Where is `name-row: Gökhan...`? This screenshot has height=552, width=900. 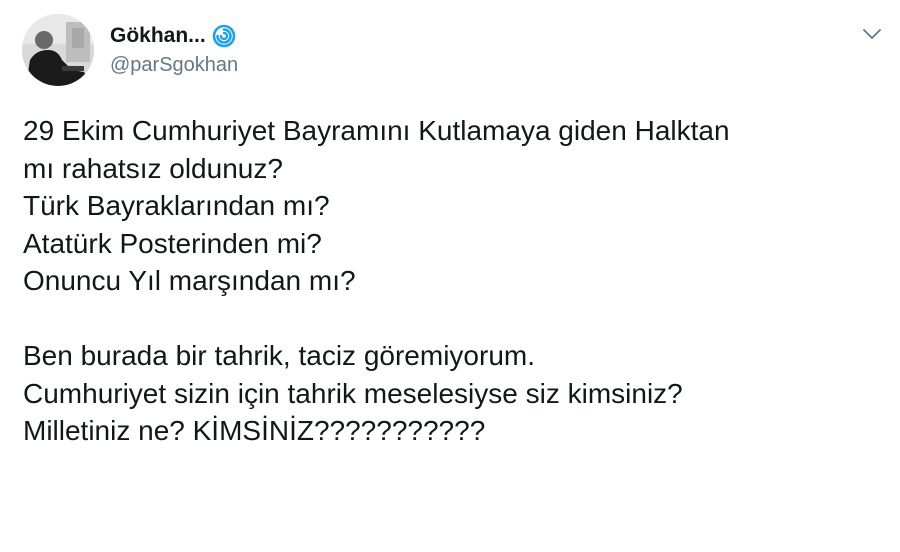
name-row: Gökhan... is located at coordinates (174, 36).